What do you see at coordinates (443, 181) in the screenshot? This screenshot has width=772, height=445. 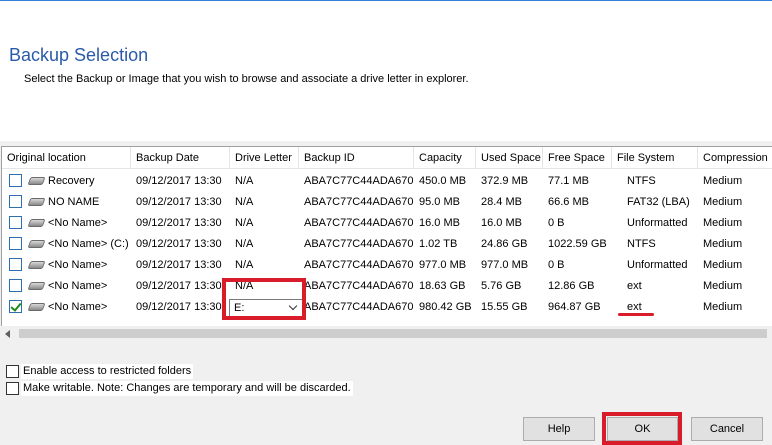 I see `cell-capacity: 450.0 MB` at bounding box center [443, 181].